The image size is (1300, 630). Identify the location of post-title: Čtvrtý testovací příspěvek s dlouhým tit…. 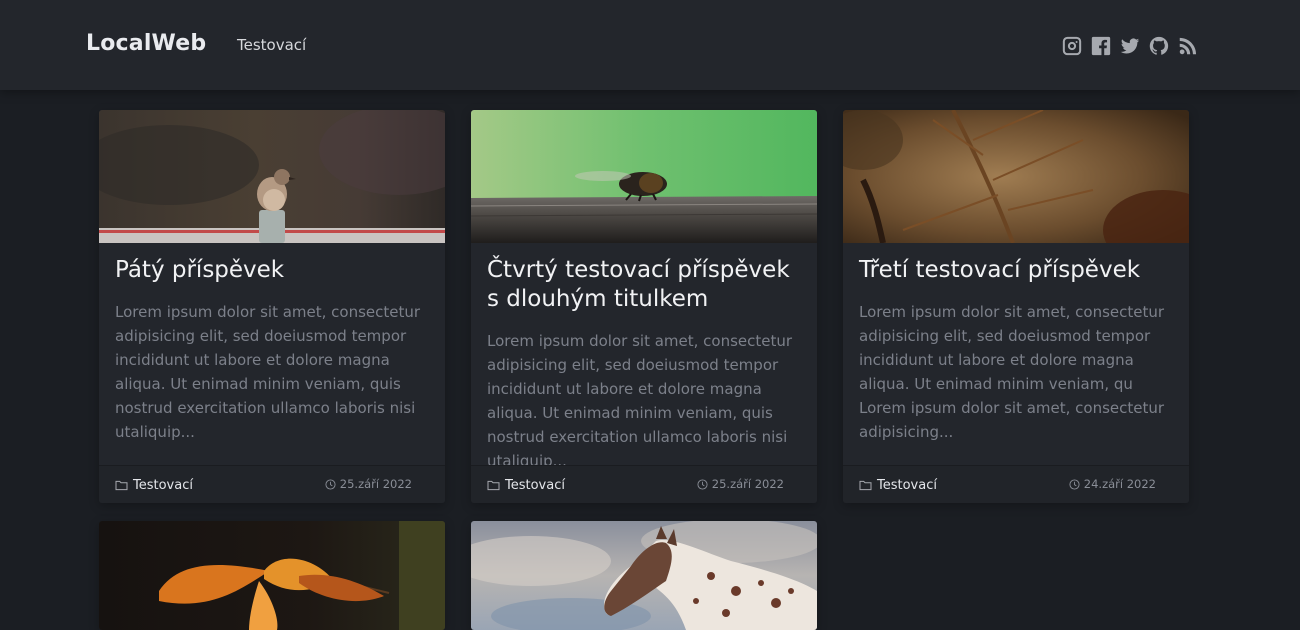
(646, 285).